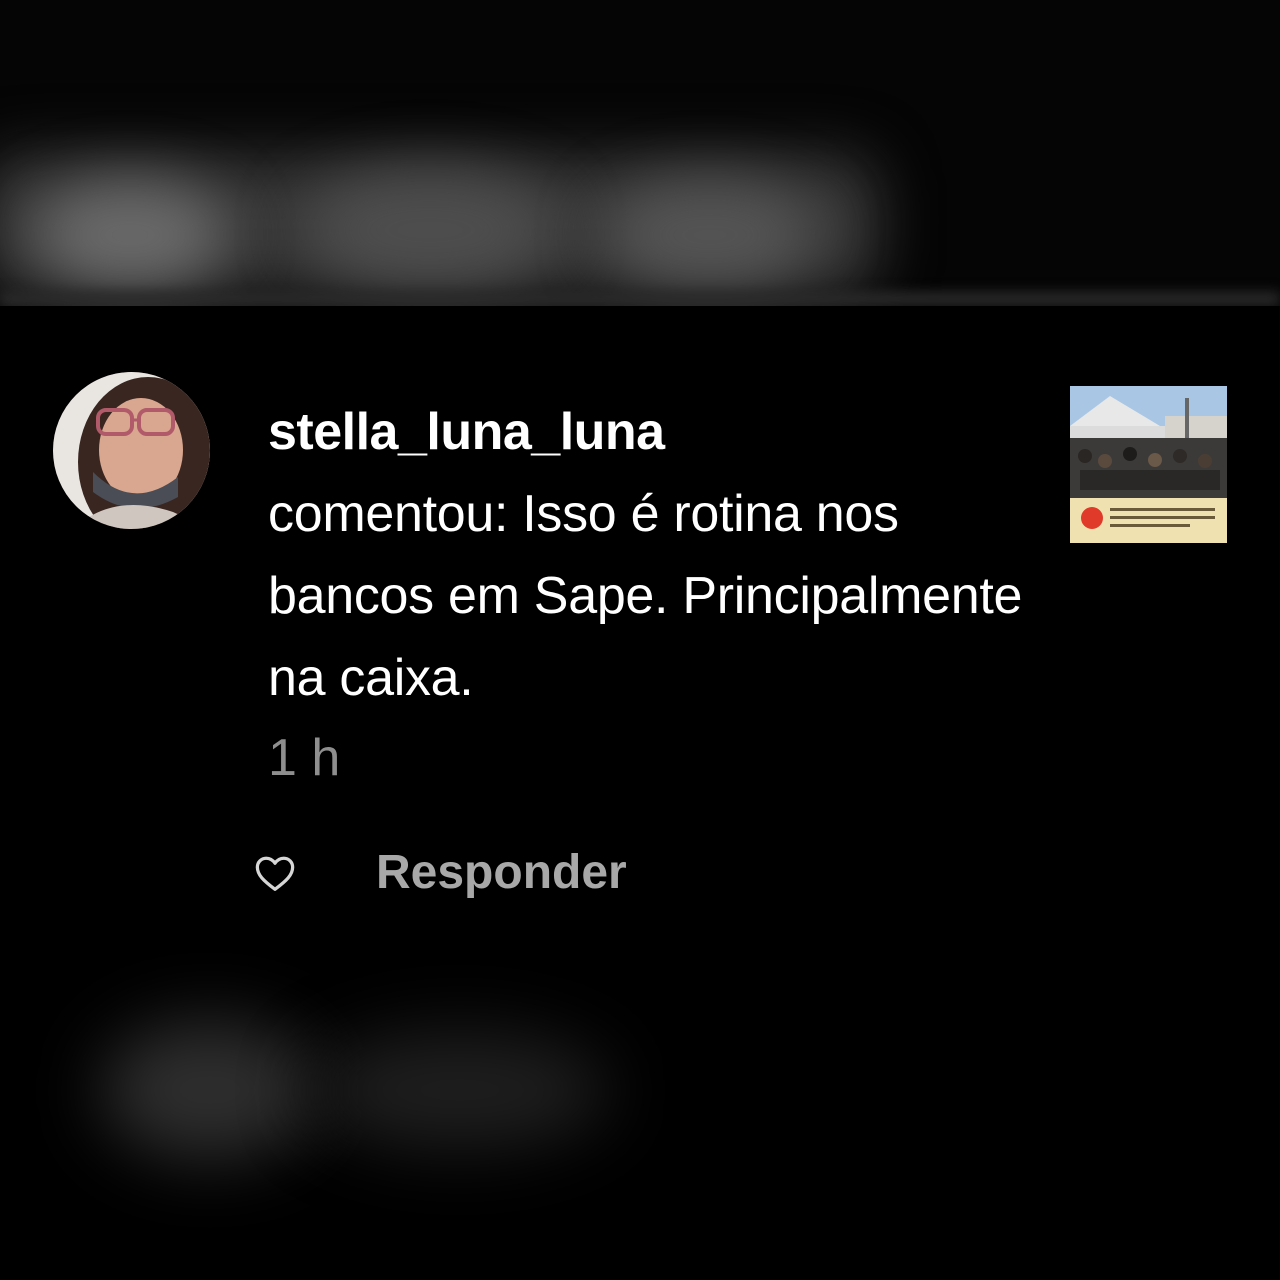 This screenshot has width=1280, height=1280. Describe the element at coordinates (304, 758) in the screenshot. I see `comment-timestamp: 1 h` at that location.